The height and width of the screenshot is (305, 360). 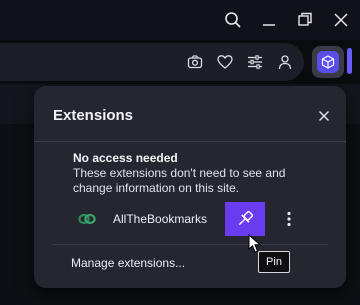 What do you see at coordinates (93, 115) in the screenshot?
I see `popup-title: Extensions` at bounding box center [93, 115].